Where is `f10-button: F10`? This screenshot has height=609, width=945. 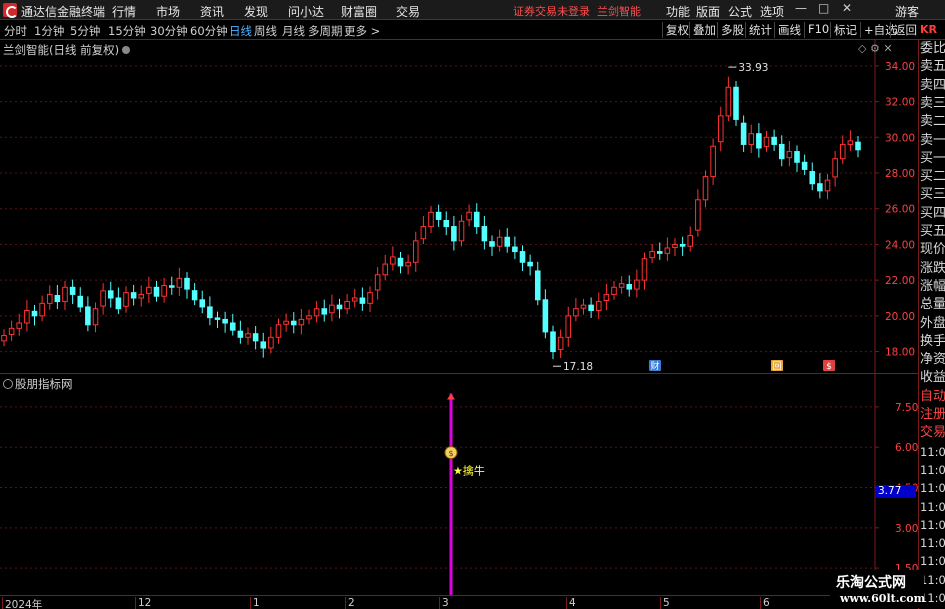 f10-button: F10 is located at coordinates (816, 30).